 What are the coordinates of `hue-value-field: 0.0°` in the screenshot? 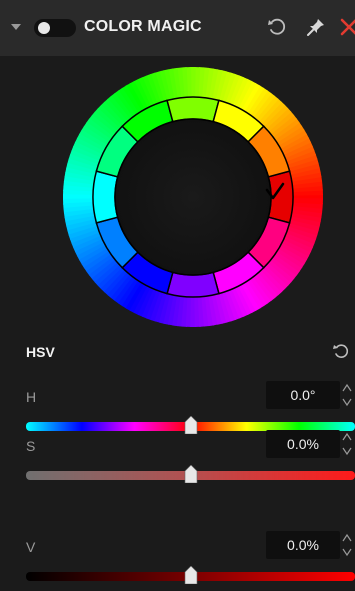 It's located at (303, 395).